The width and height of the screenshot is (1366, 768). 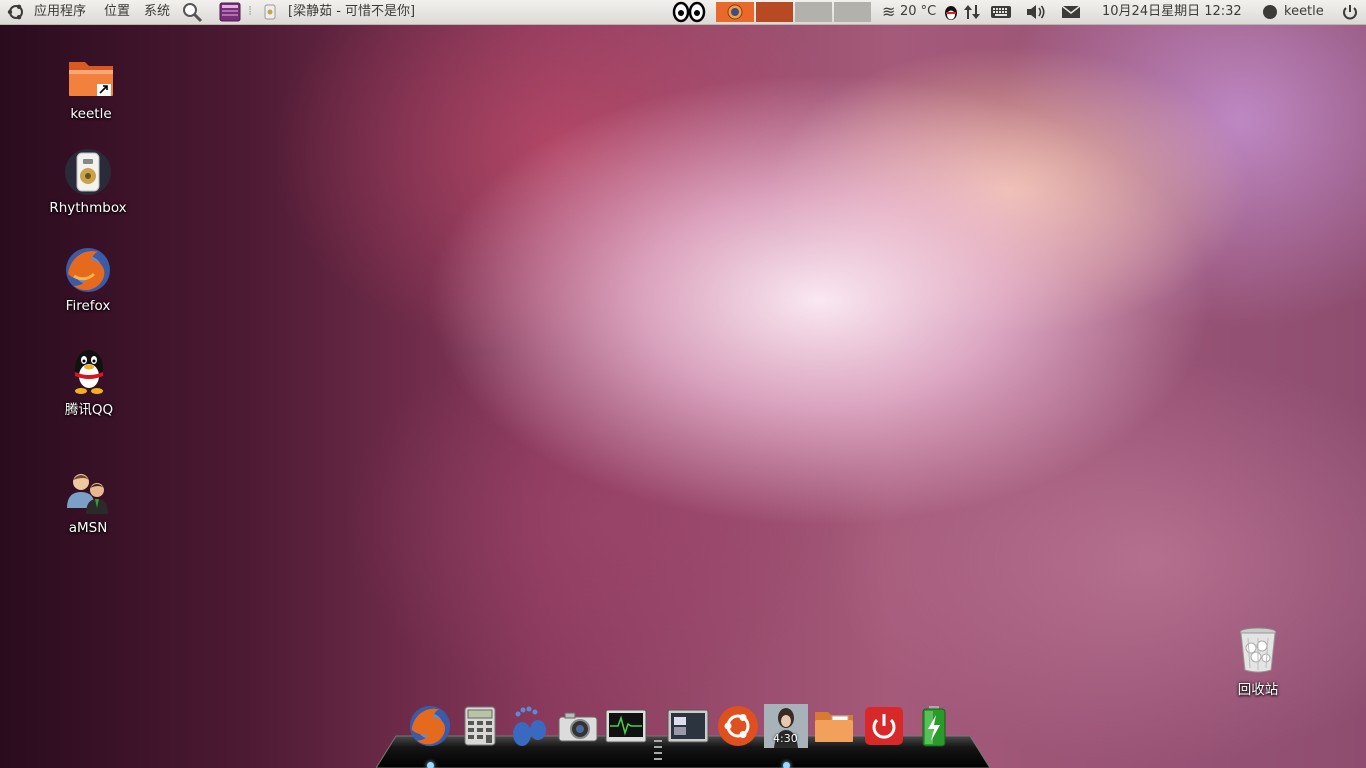 I want to click on desktop-icon-label: 回收站, so click(x=1258, y=690).